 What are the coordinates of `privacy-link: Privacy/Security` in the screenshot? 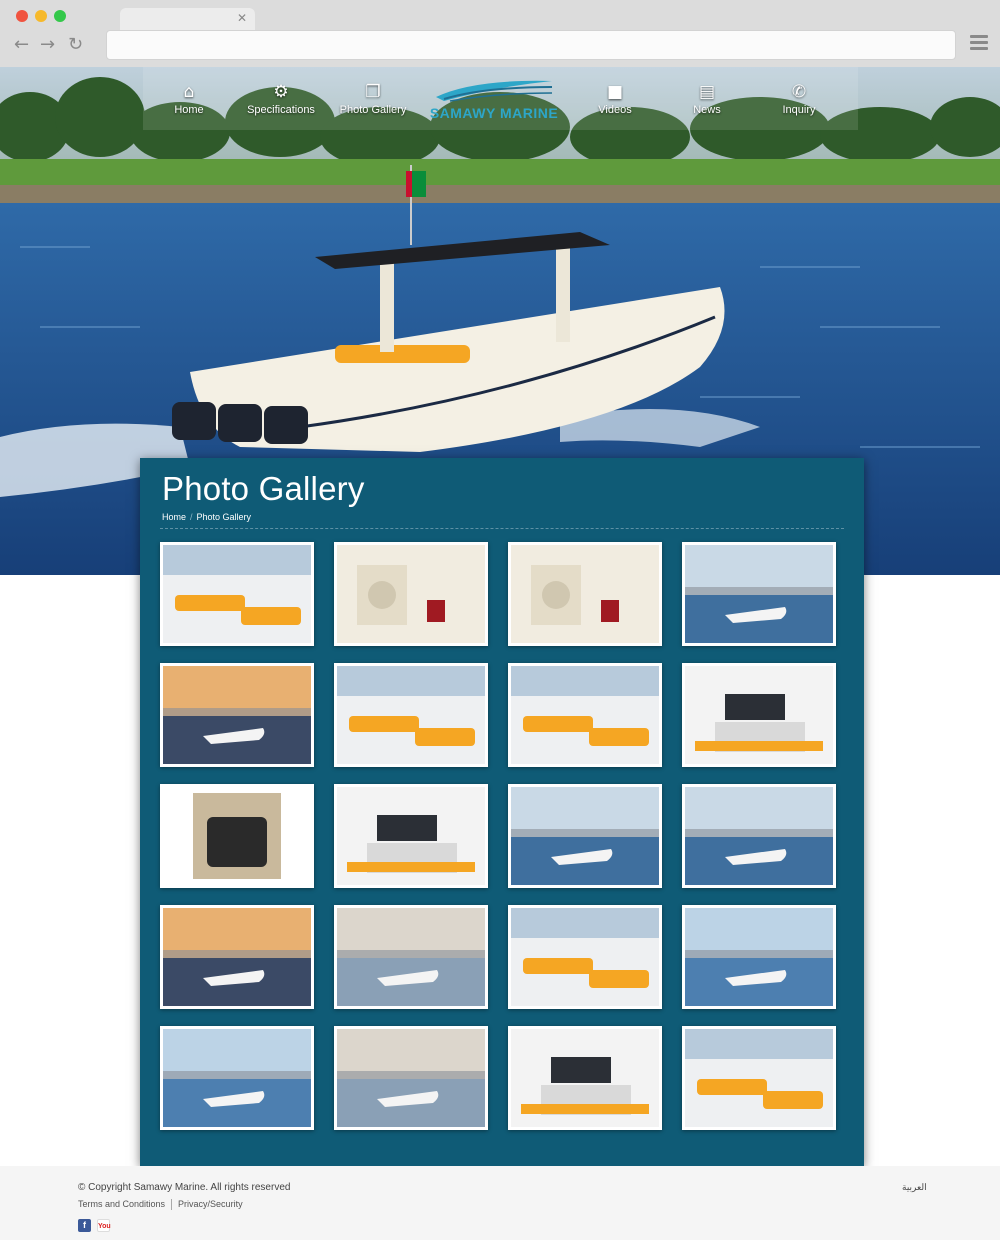 It's located at (210, 1204).